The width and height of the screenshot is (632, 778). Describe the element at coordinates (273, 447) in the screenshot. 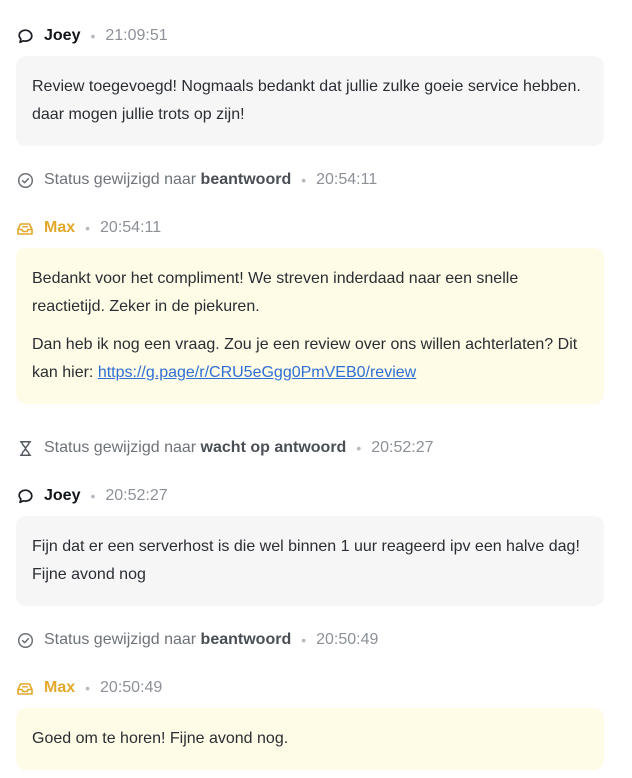

I see `status-value: wacht op antwoord` at that location.